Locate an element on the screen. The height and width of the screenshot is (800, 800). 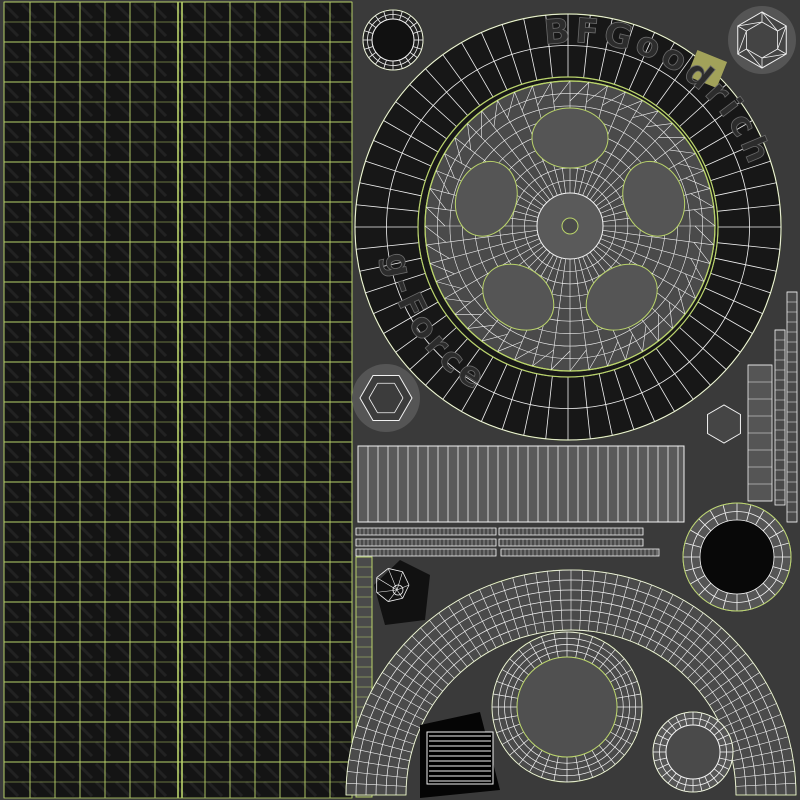
ring-bottom-right is located at coordinates (693, 752).